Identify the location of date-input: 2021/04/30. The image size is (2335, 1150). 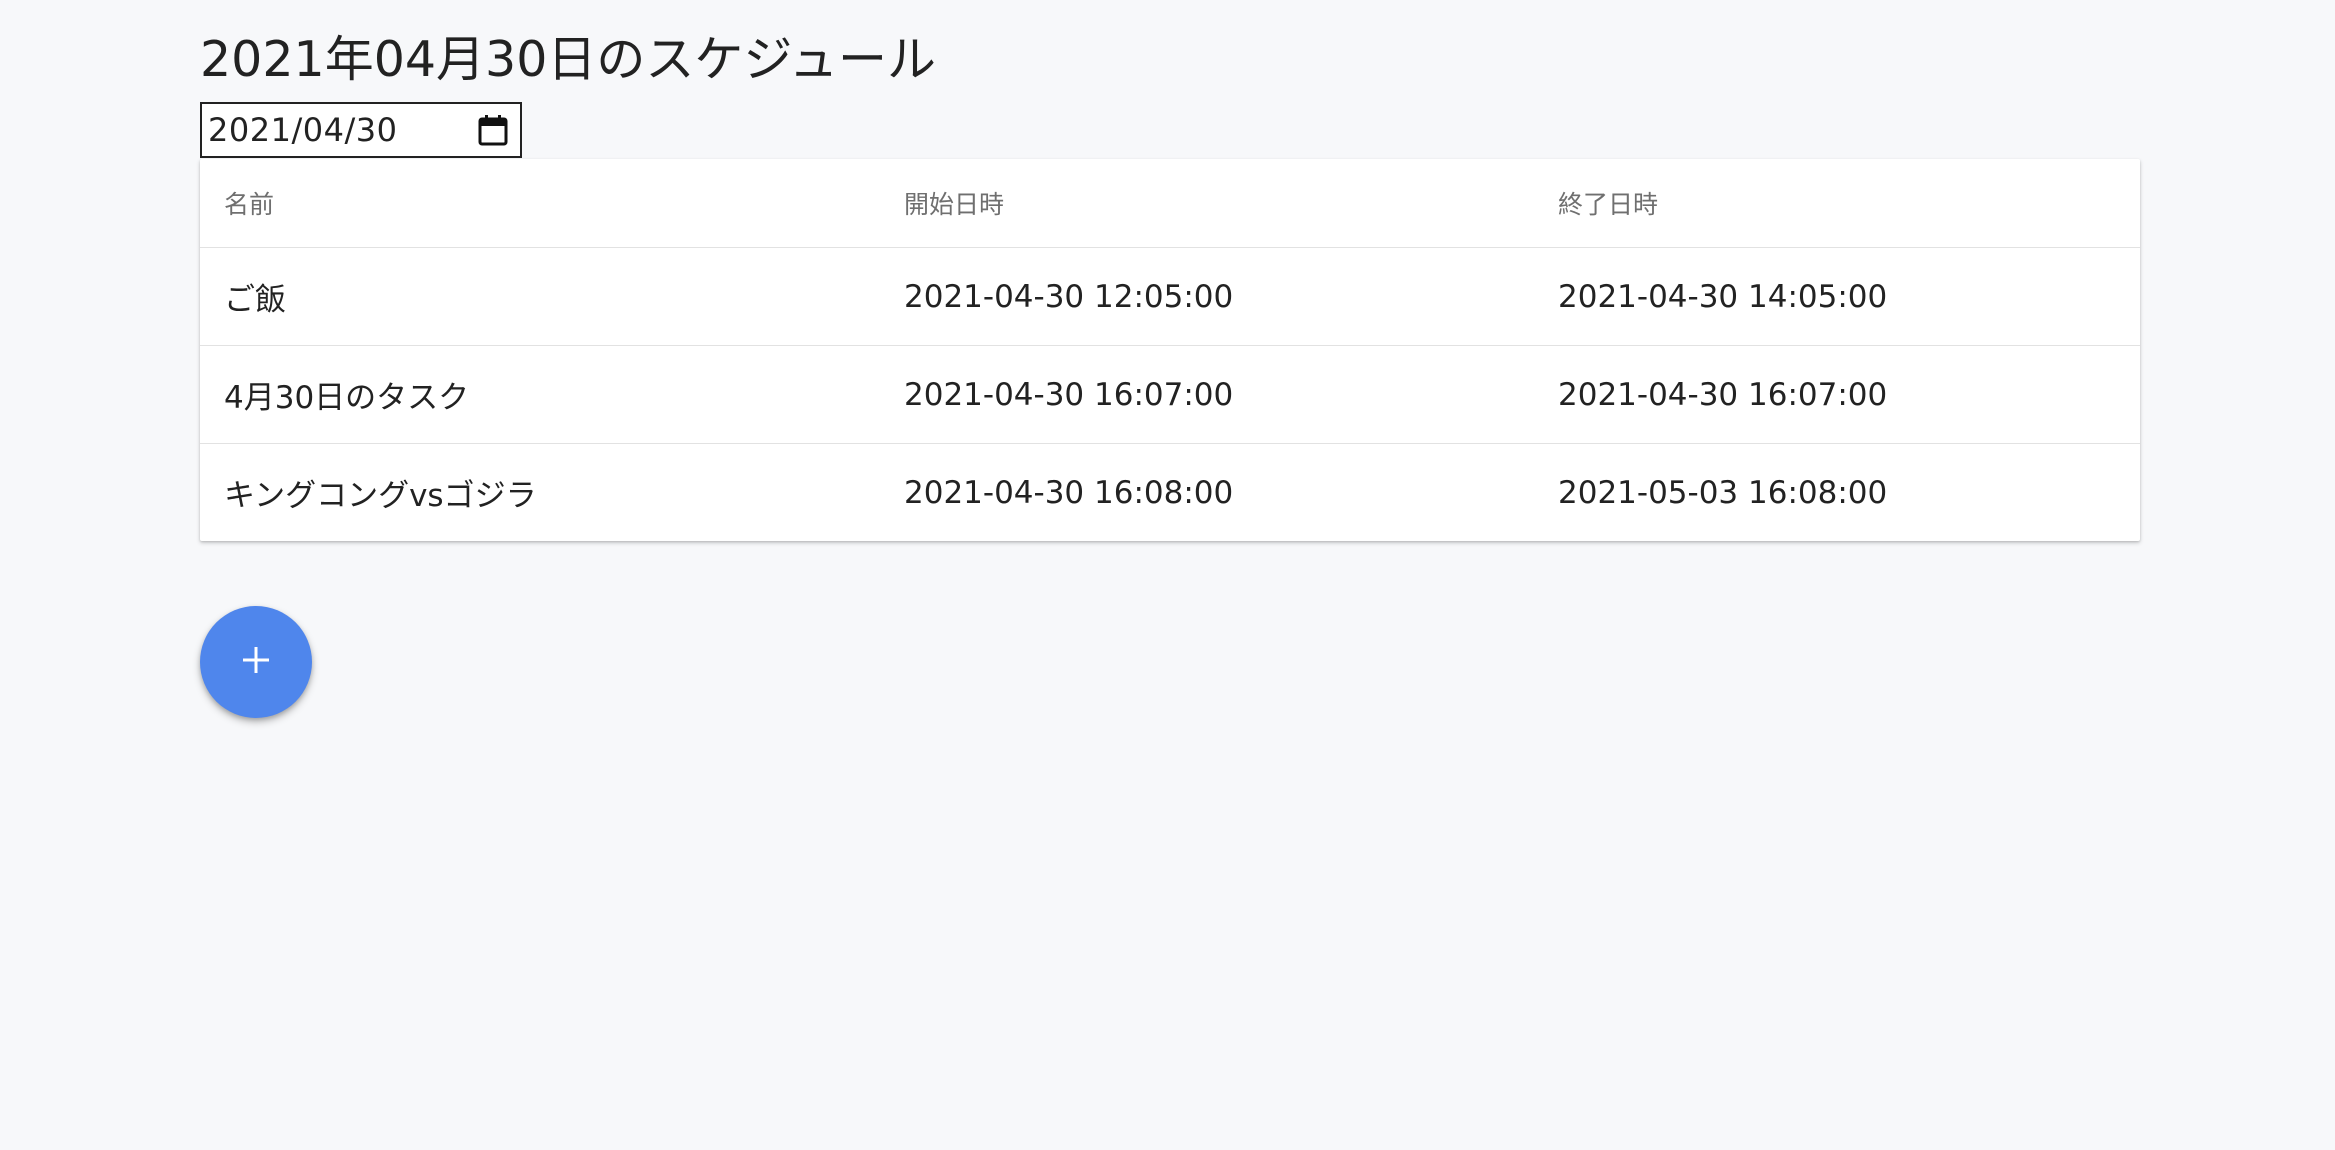
(361, 130).